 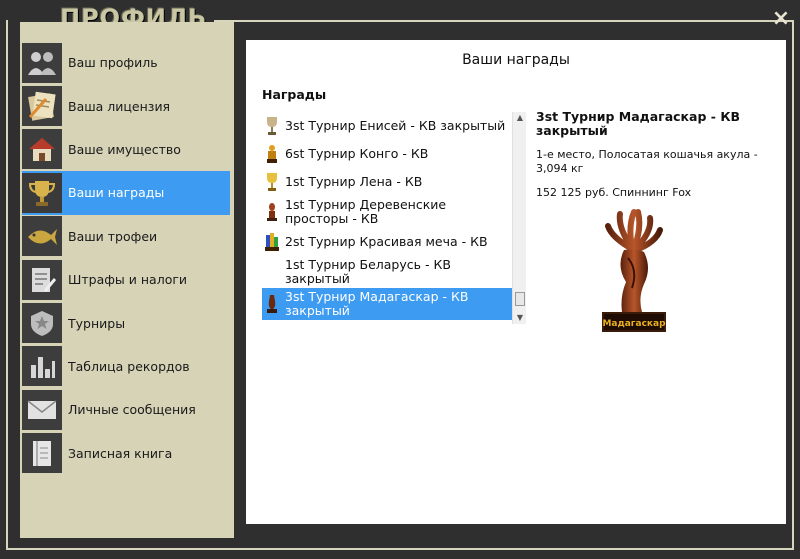 What do you see at coordinates (119, 106) in the screenshot?
I see `sidebar-item-label: Ваша лицензия` at bounding box center [119, 106].